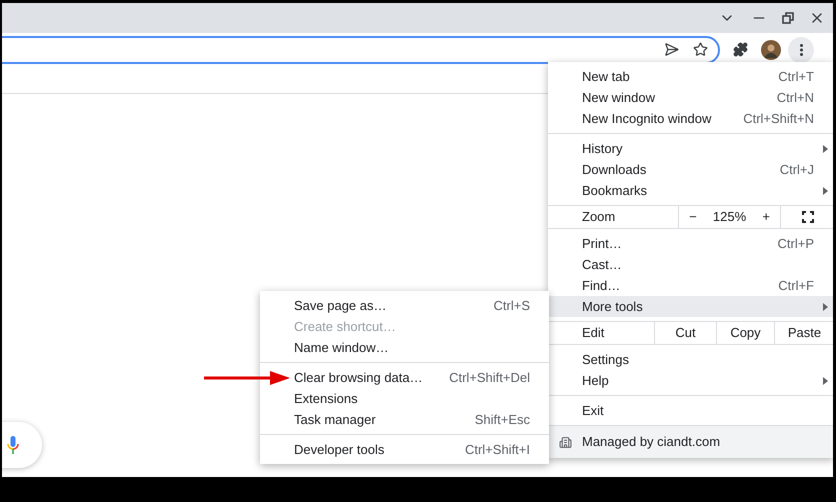  I want to click on menu-button, so click(801, 49).